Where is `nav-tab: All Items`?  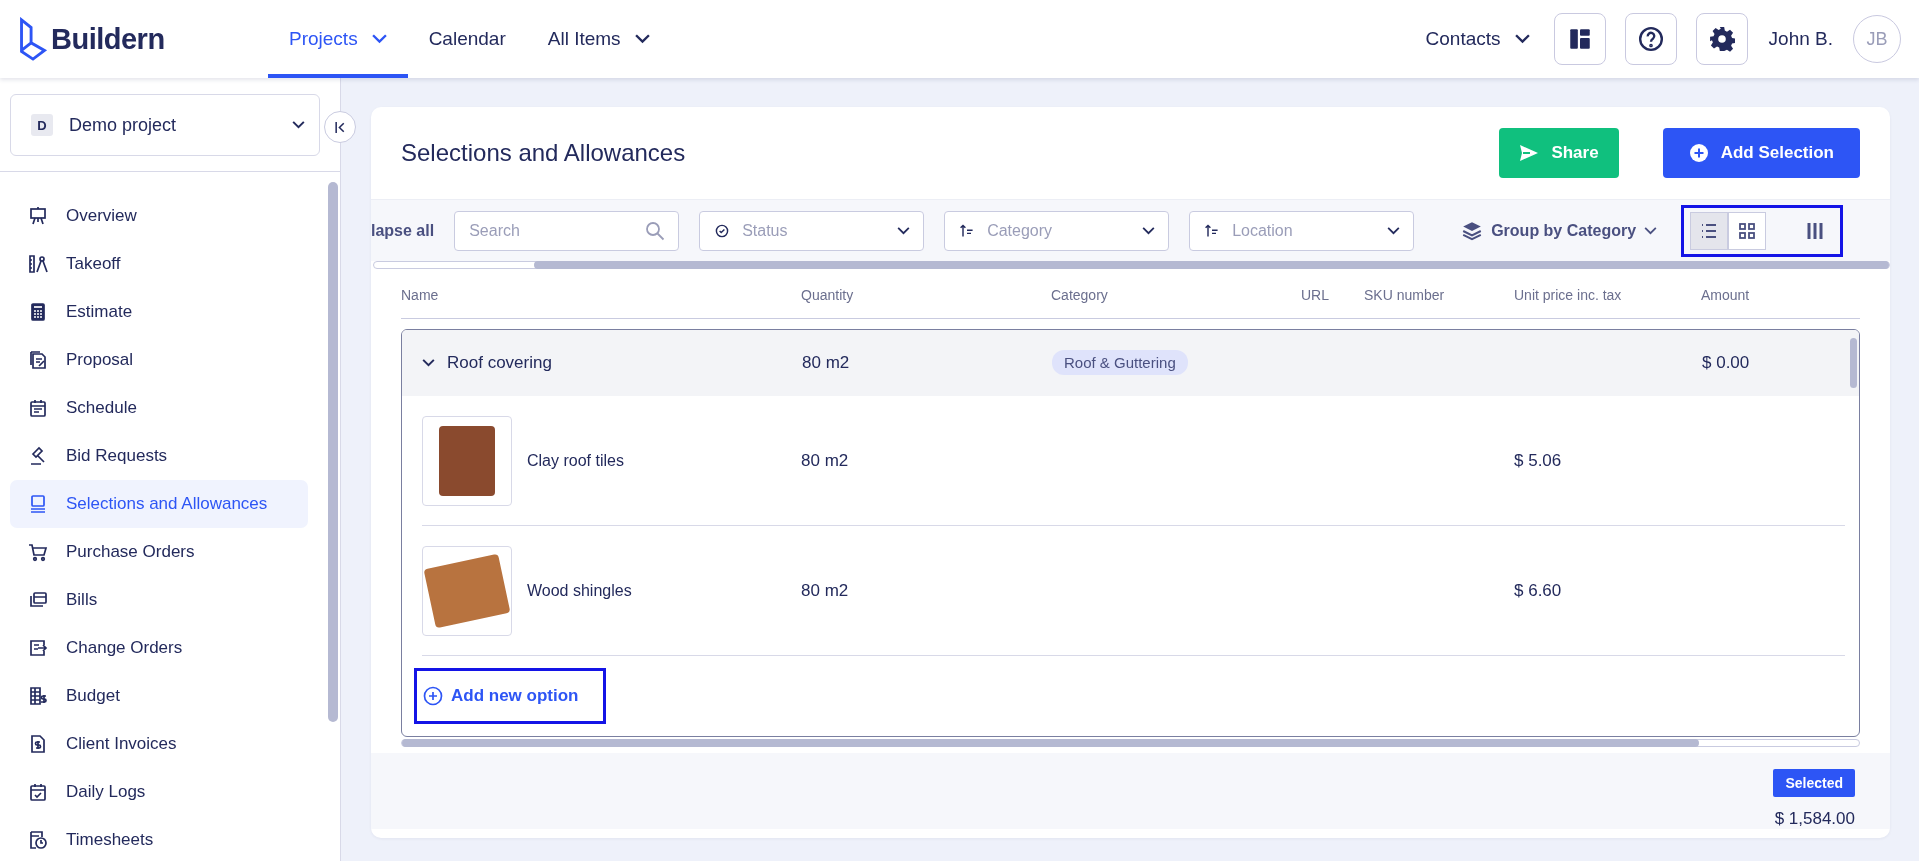
nav-tab: All Items is located at coordinates (598, 39).